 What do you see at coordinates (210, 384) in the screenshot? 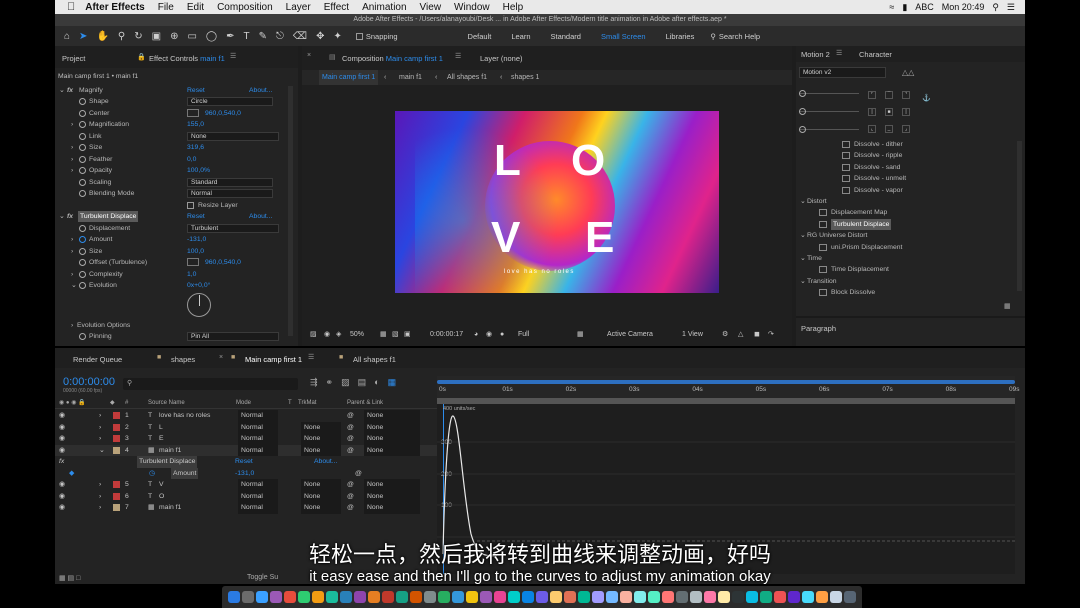
I see `layer-search-input: ⚲` at bounding box center [210, 384].